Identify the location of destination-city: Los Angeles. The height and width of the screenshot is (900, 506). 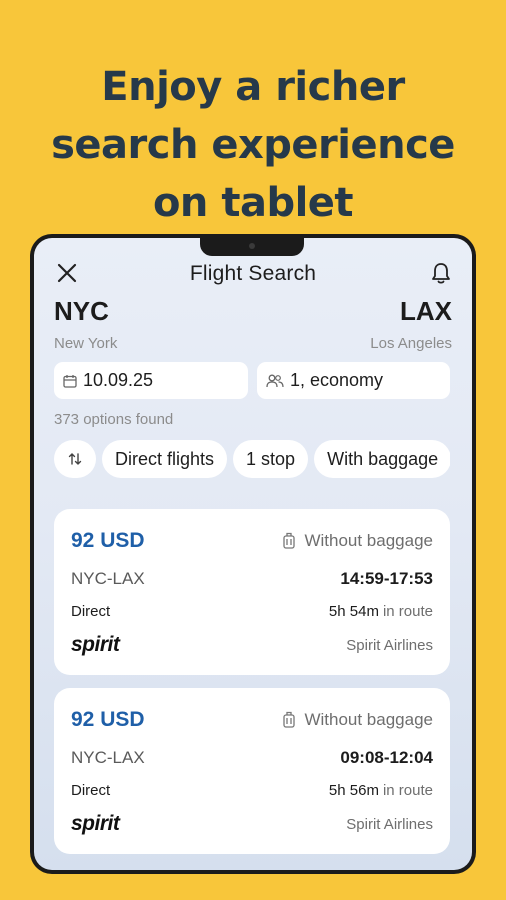
(411, 343).